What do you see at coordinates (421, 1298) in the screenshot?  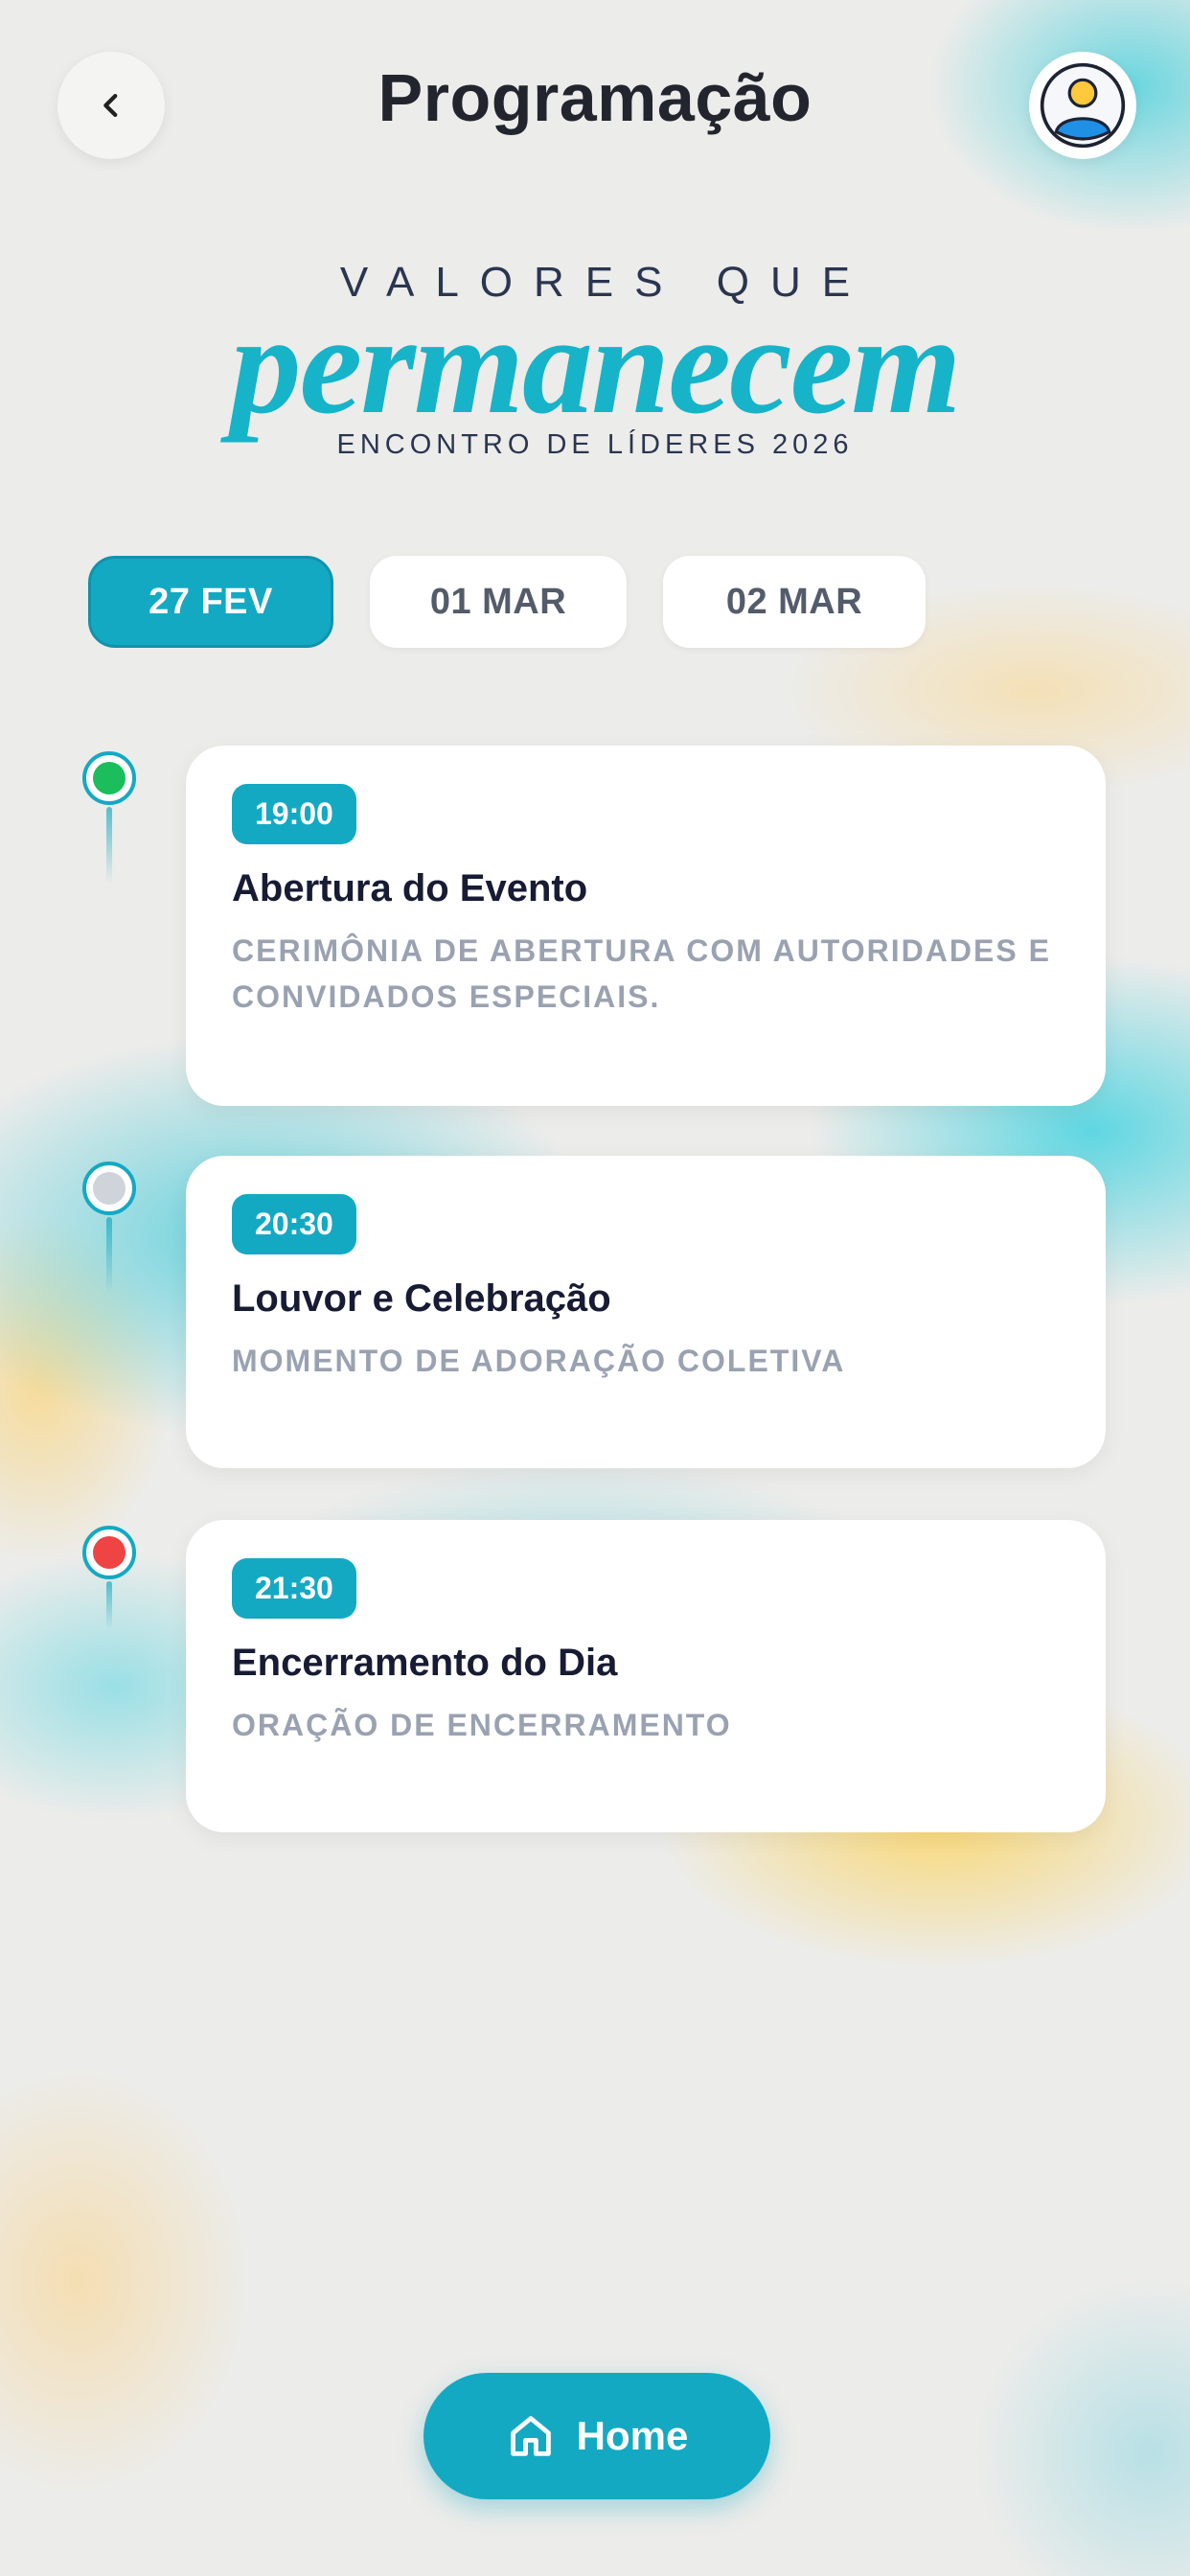 I see `event-title: Louvor e Celebração` at bounding box center [421, 1298].